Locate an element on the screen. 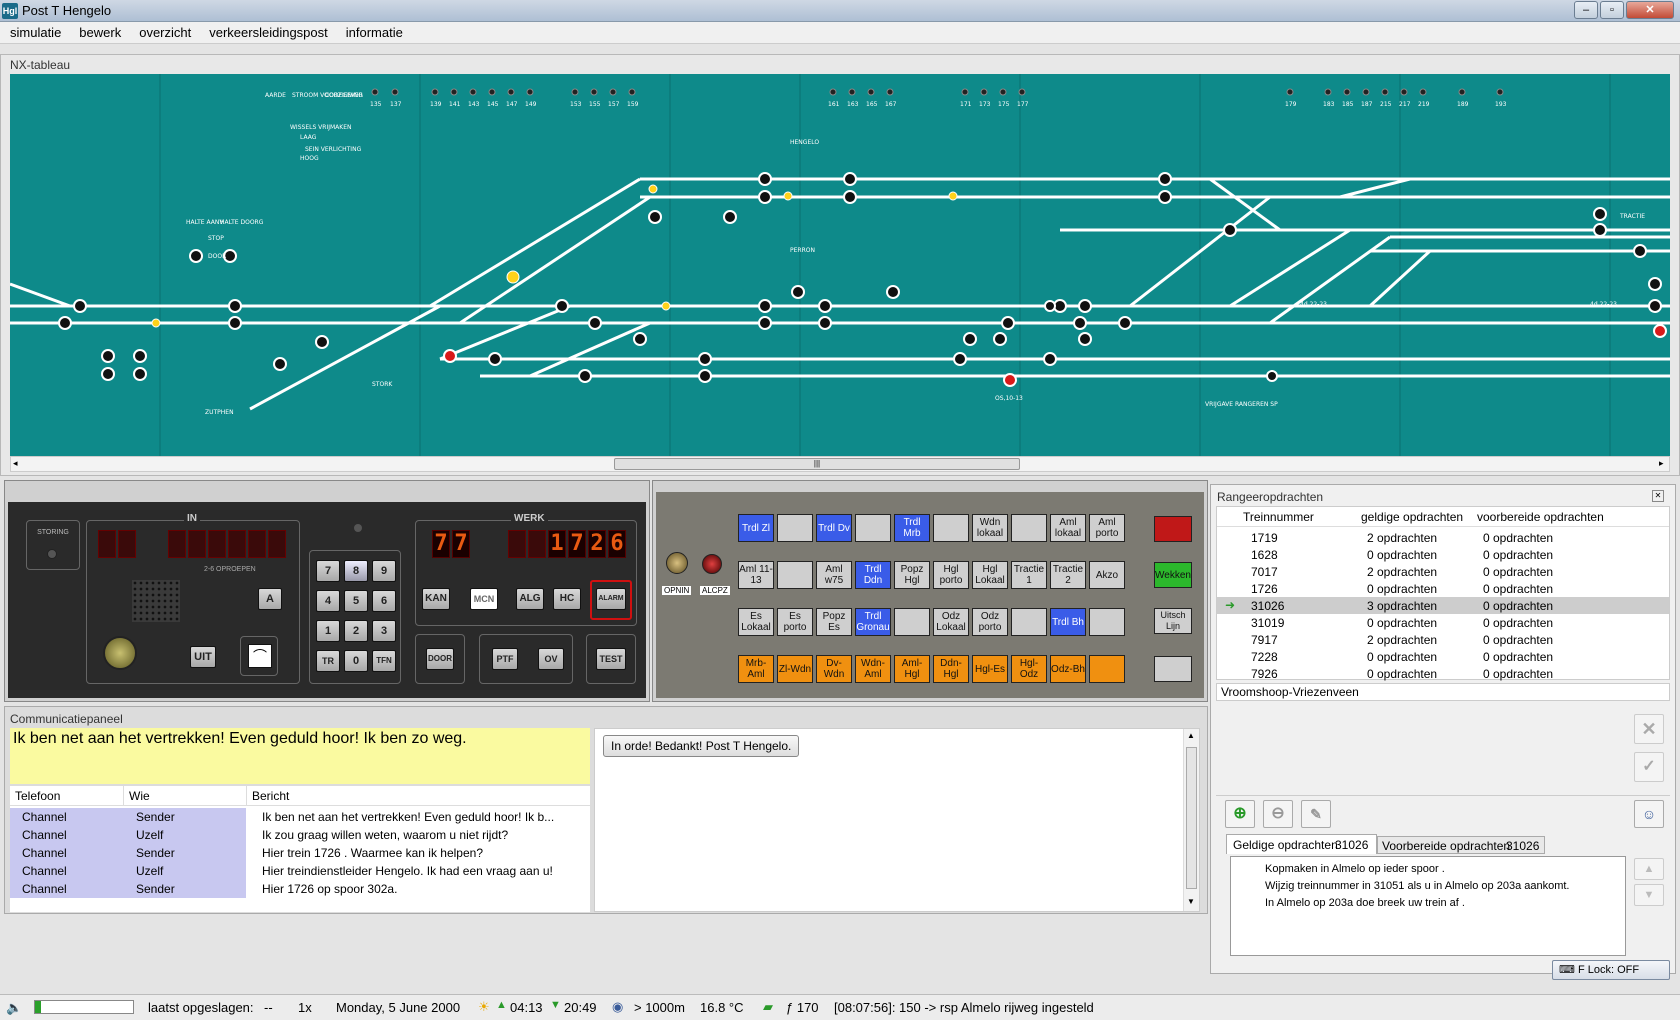  flock-button: ⌨ F Lock: OFF is located at coordinates (1611, 970).